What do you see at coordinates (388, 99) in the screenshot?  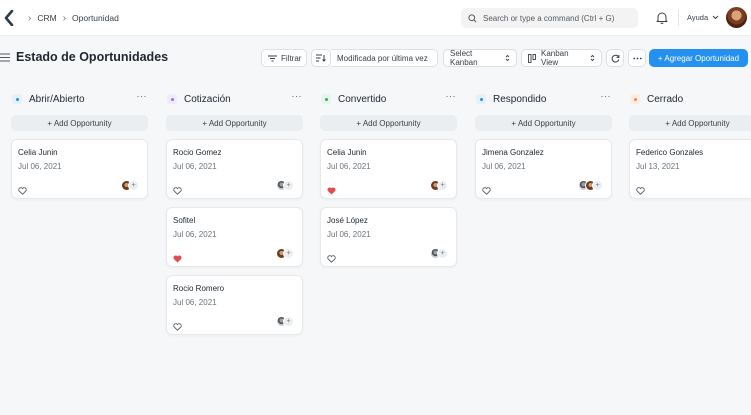 I see `column-header: Convertido ···` at bounding box center [388, 99].